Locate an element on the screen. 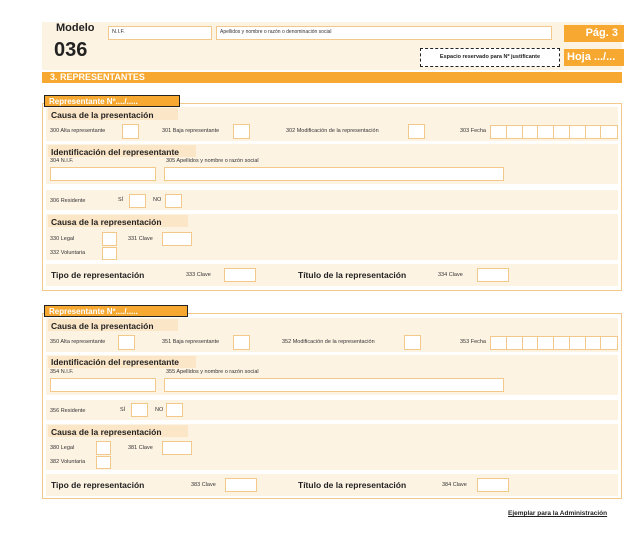  rep1-tipo-heading: Tipo de representación is located at coordinates (98, 275).